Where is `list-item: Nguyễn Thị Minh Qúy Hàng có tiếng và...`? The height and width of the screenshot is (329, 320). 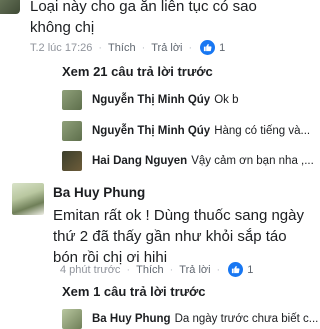 list-item: Nguyễn Thị Minh Qúy Hàng có tiếng và... is located at coordinates (186, 131).